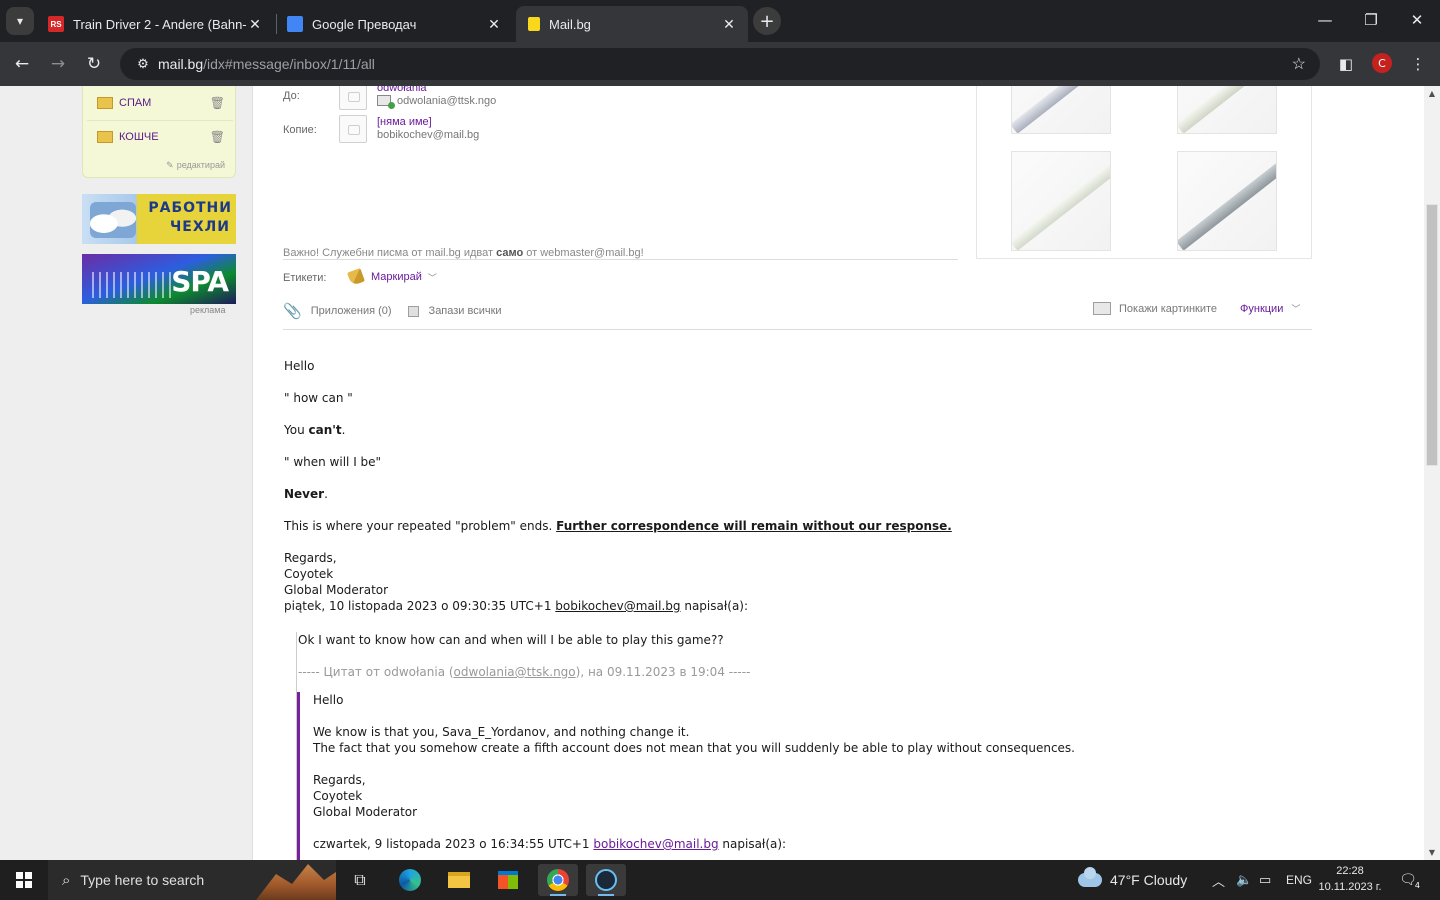  Describe the element at coordinates (515, 672) in the screenshot. I see `quote-email-link: odwolania@ttsk.ngo` at that location.